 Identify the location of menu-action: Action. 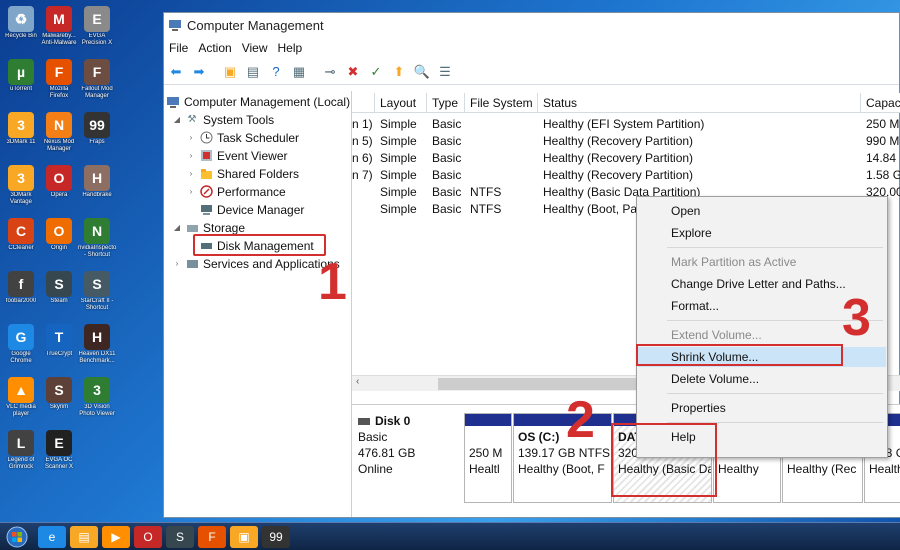
(214, 48).